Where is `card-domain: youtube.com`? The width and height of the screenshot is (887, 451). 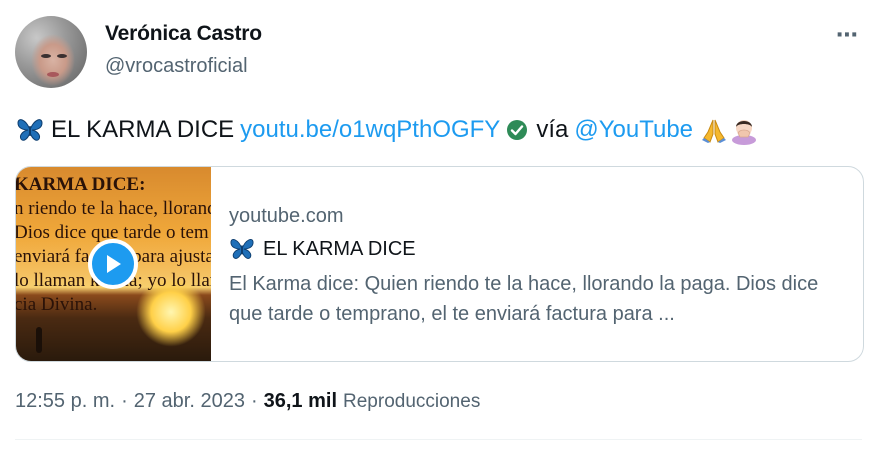 card-domain: youtube.com is located at coordinates (286, 216).